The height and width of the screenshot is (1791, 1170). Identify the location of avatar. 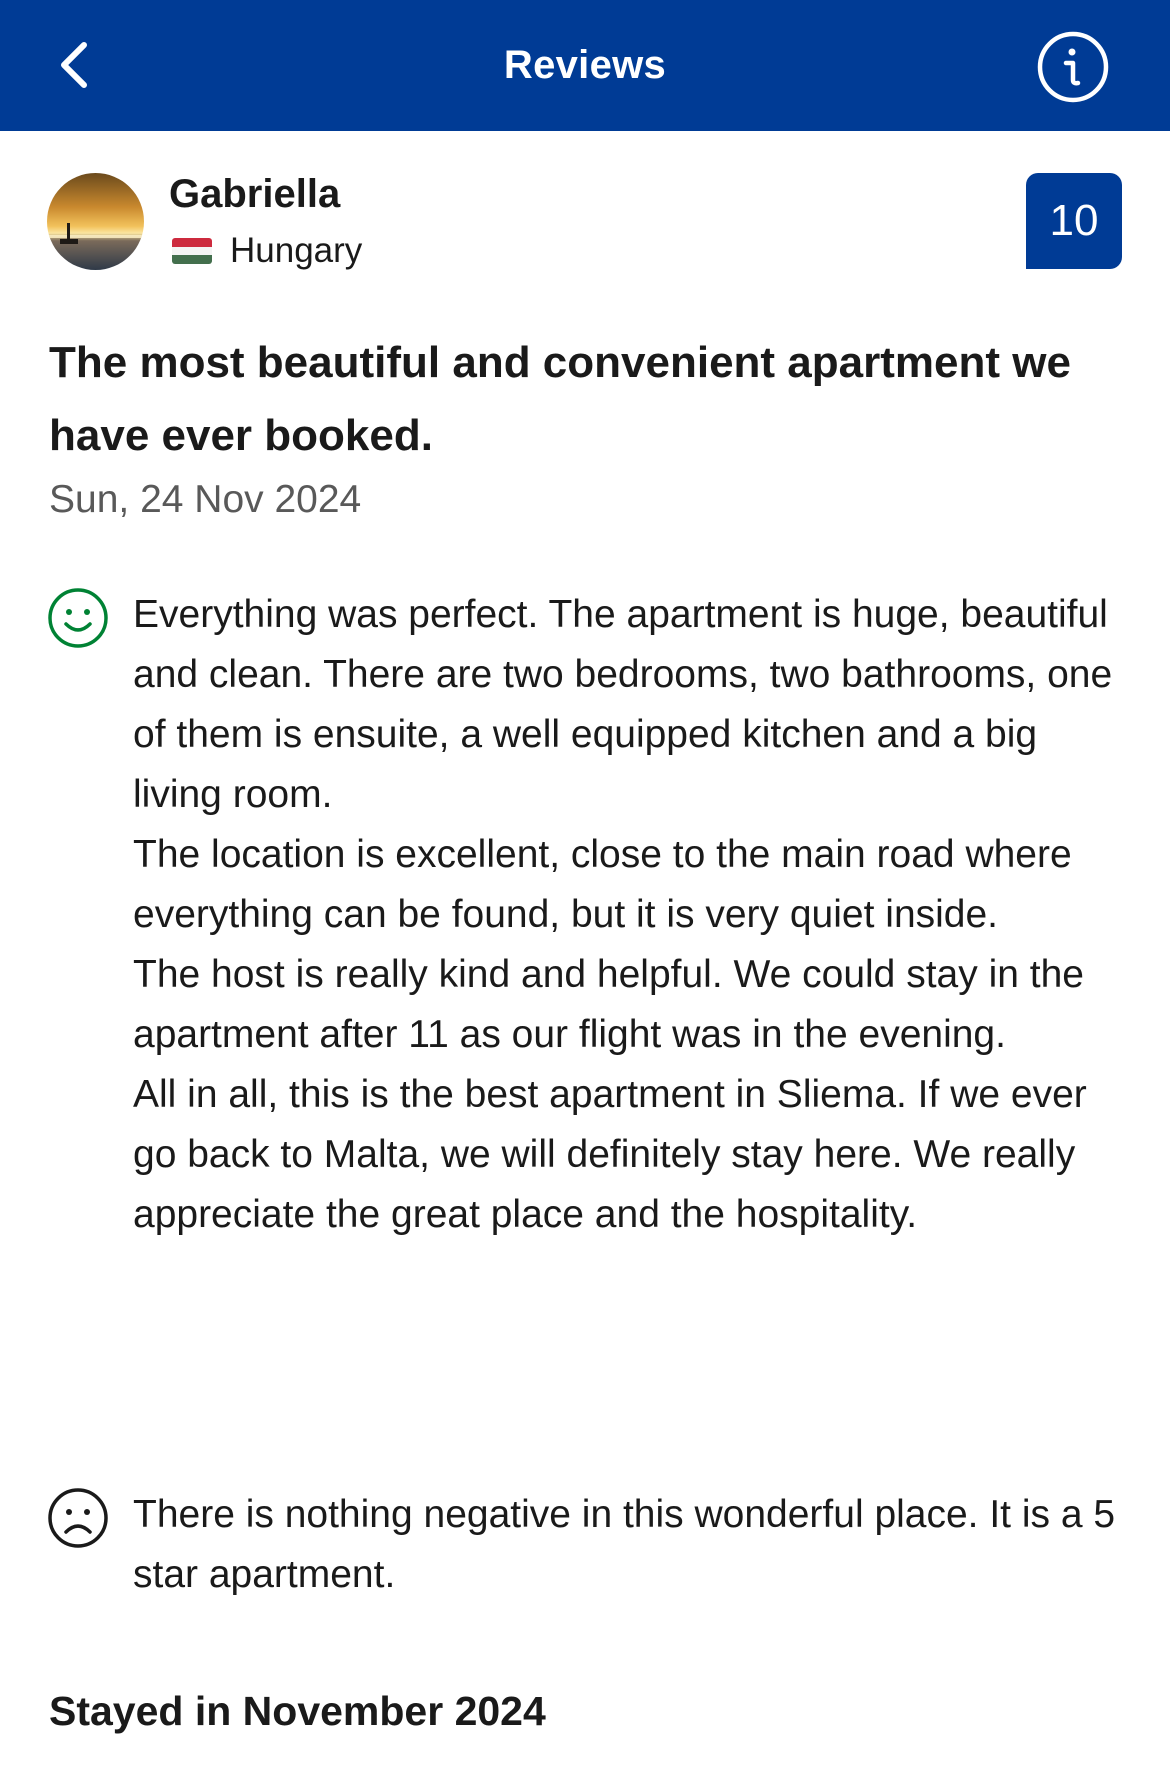
(95, 221).